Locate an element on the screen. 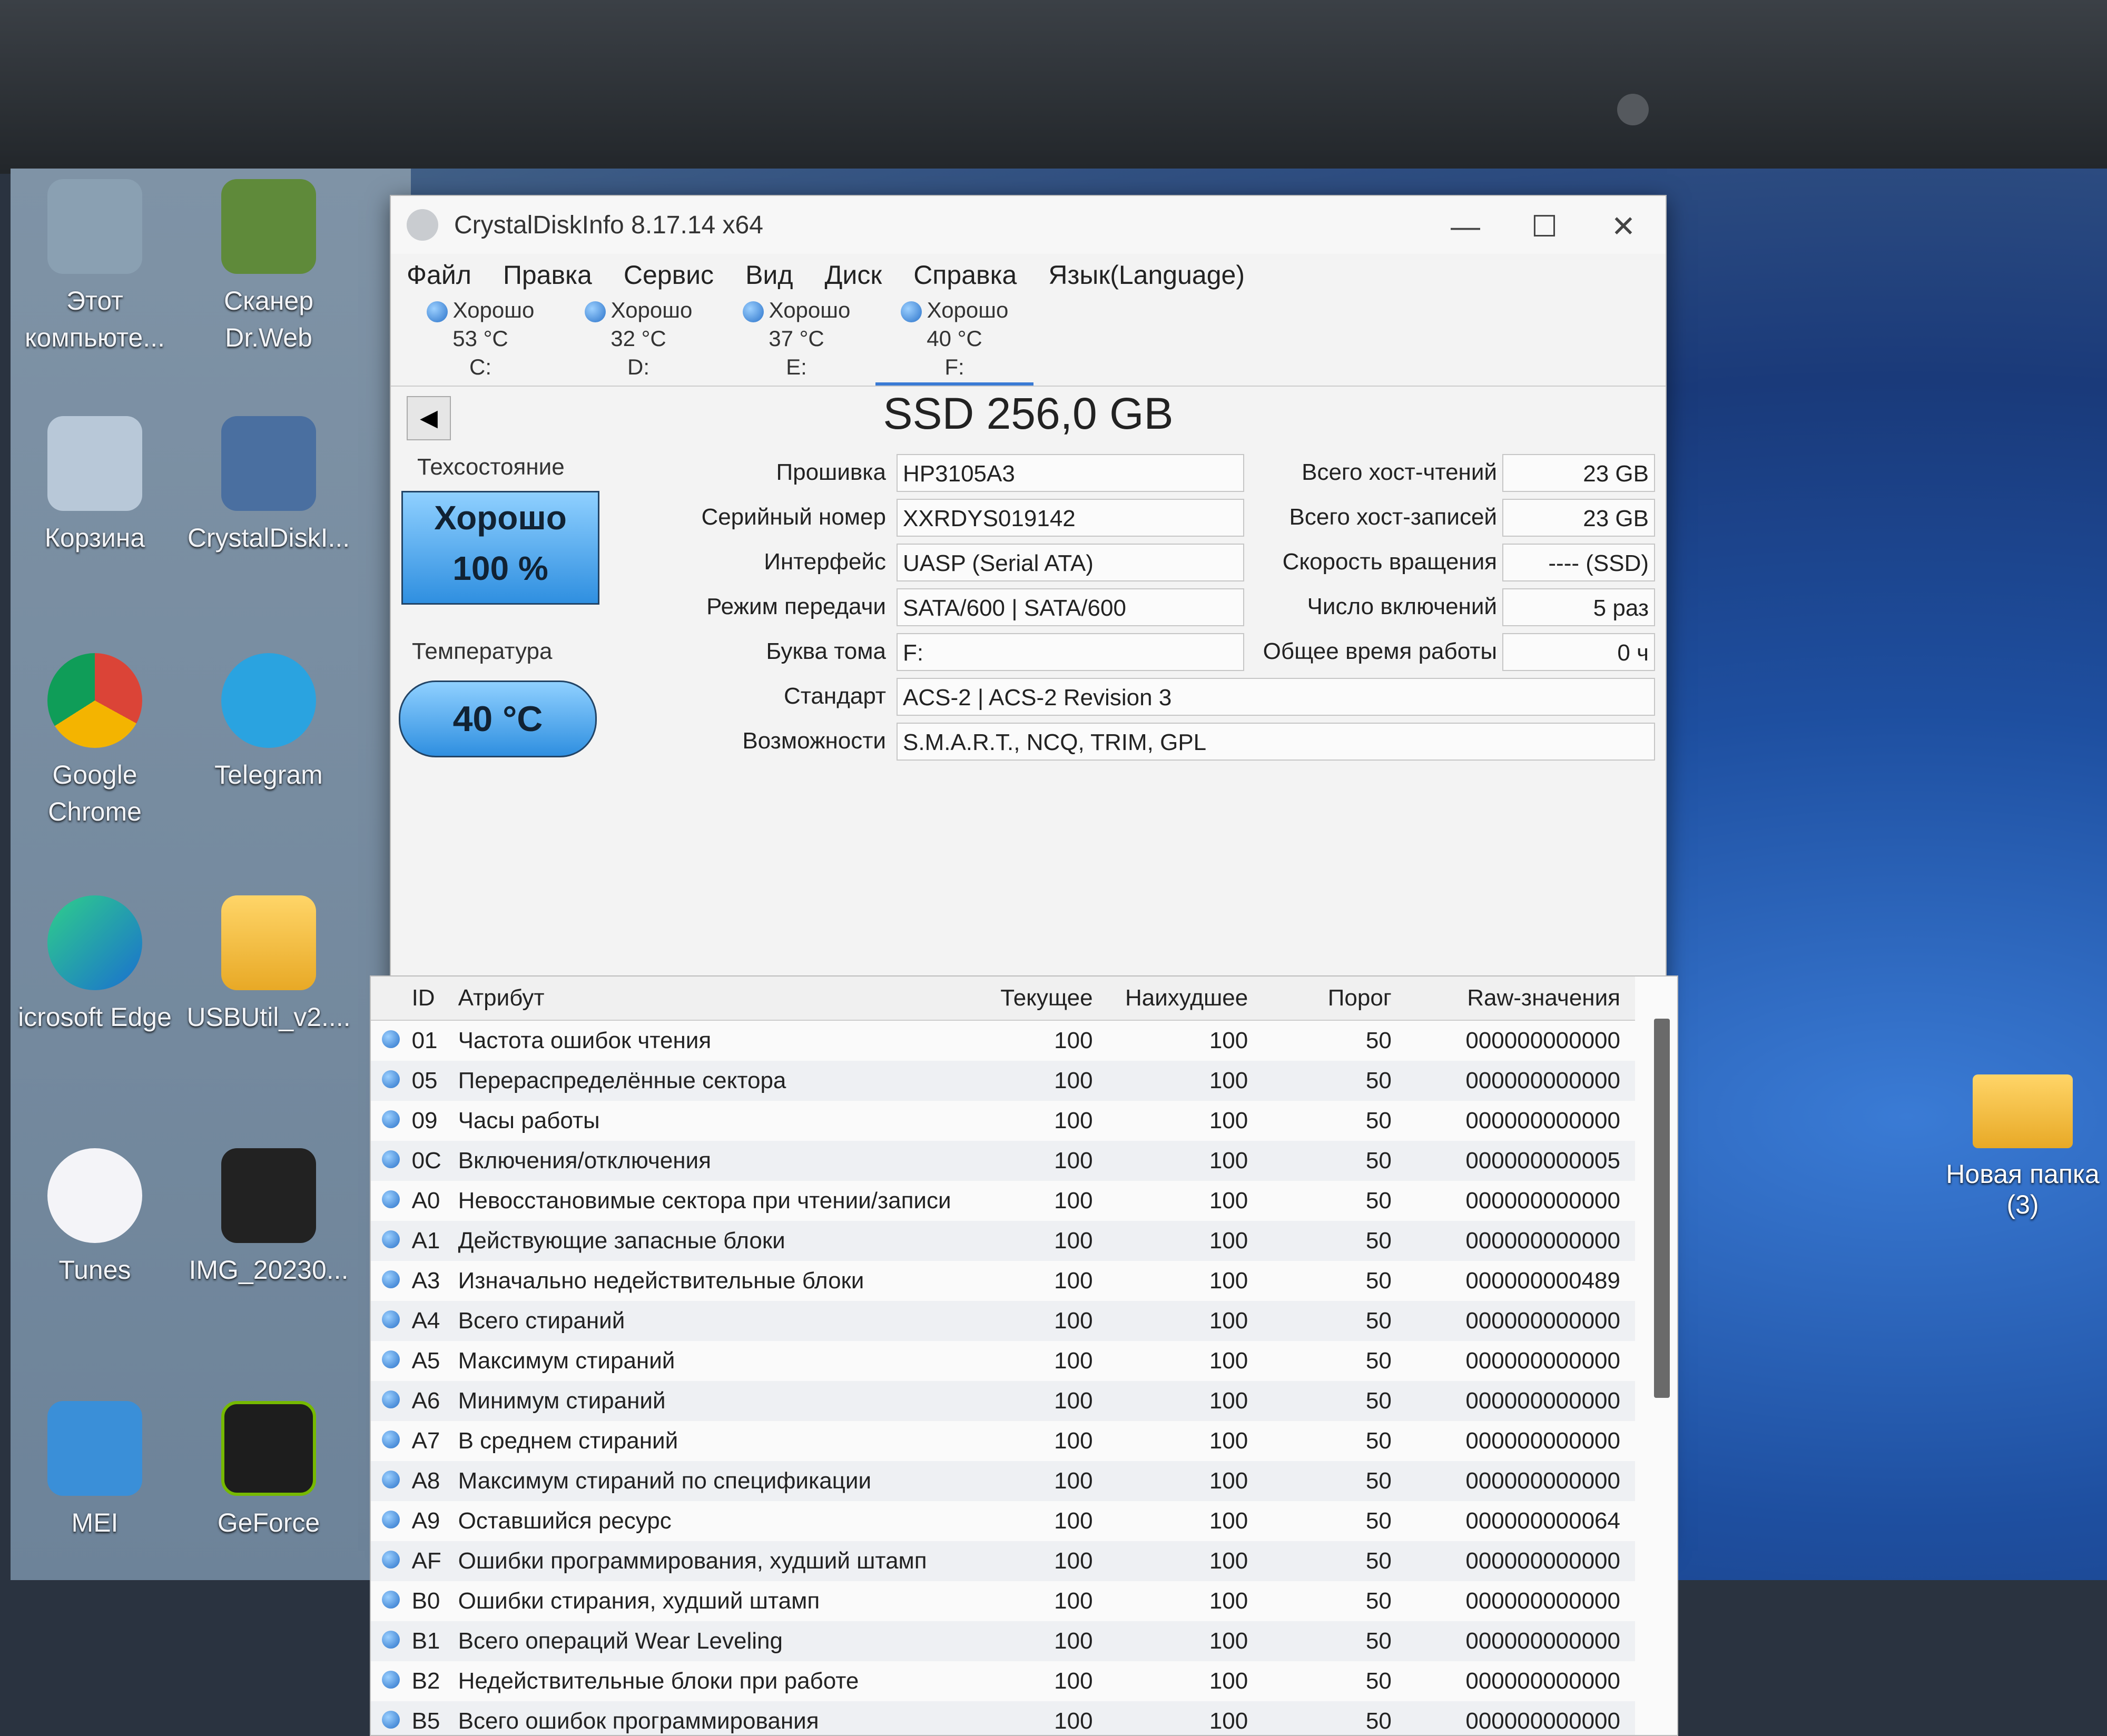  drive-tab-c: Хорошо 53 °C C: is located at coordinates (480, 341).